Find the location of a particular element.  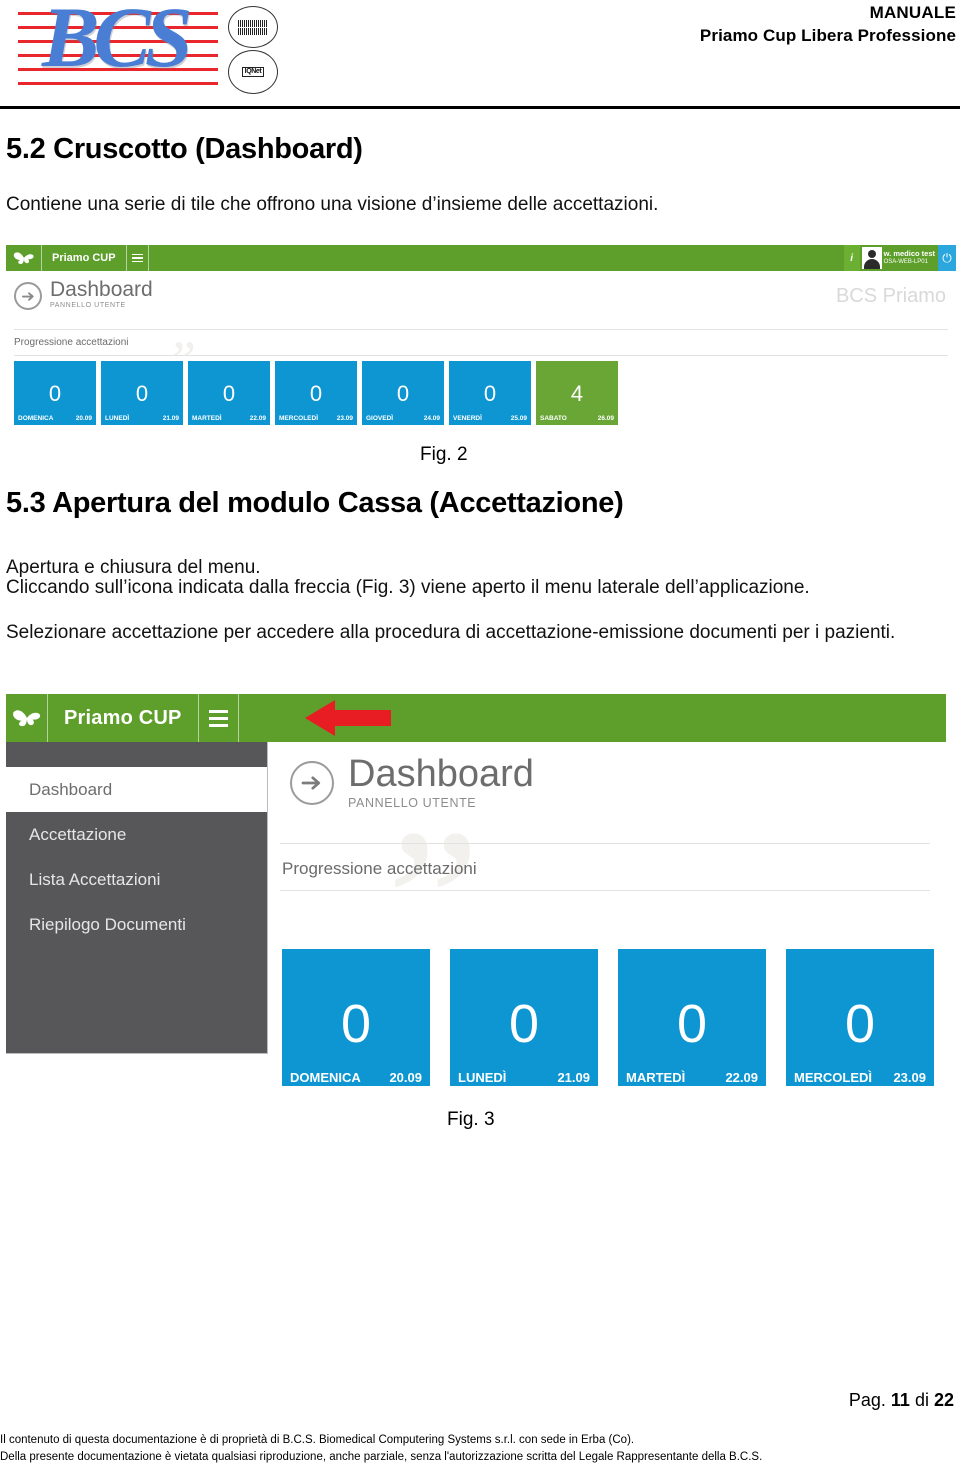

sidebar-item-label: Accettazione is located at coordinates (78, 834).